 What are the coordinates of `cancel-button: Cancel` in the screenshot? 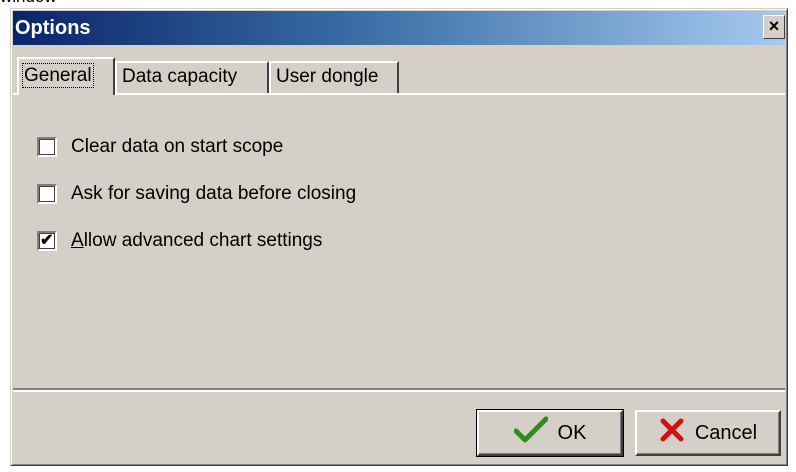 It's located at (708, 433).